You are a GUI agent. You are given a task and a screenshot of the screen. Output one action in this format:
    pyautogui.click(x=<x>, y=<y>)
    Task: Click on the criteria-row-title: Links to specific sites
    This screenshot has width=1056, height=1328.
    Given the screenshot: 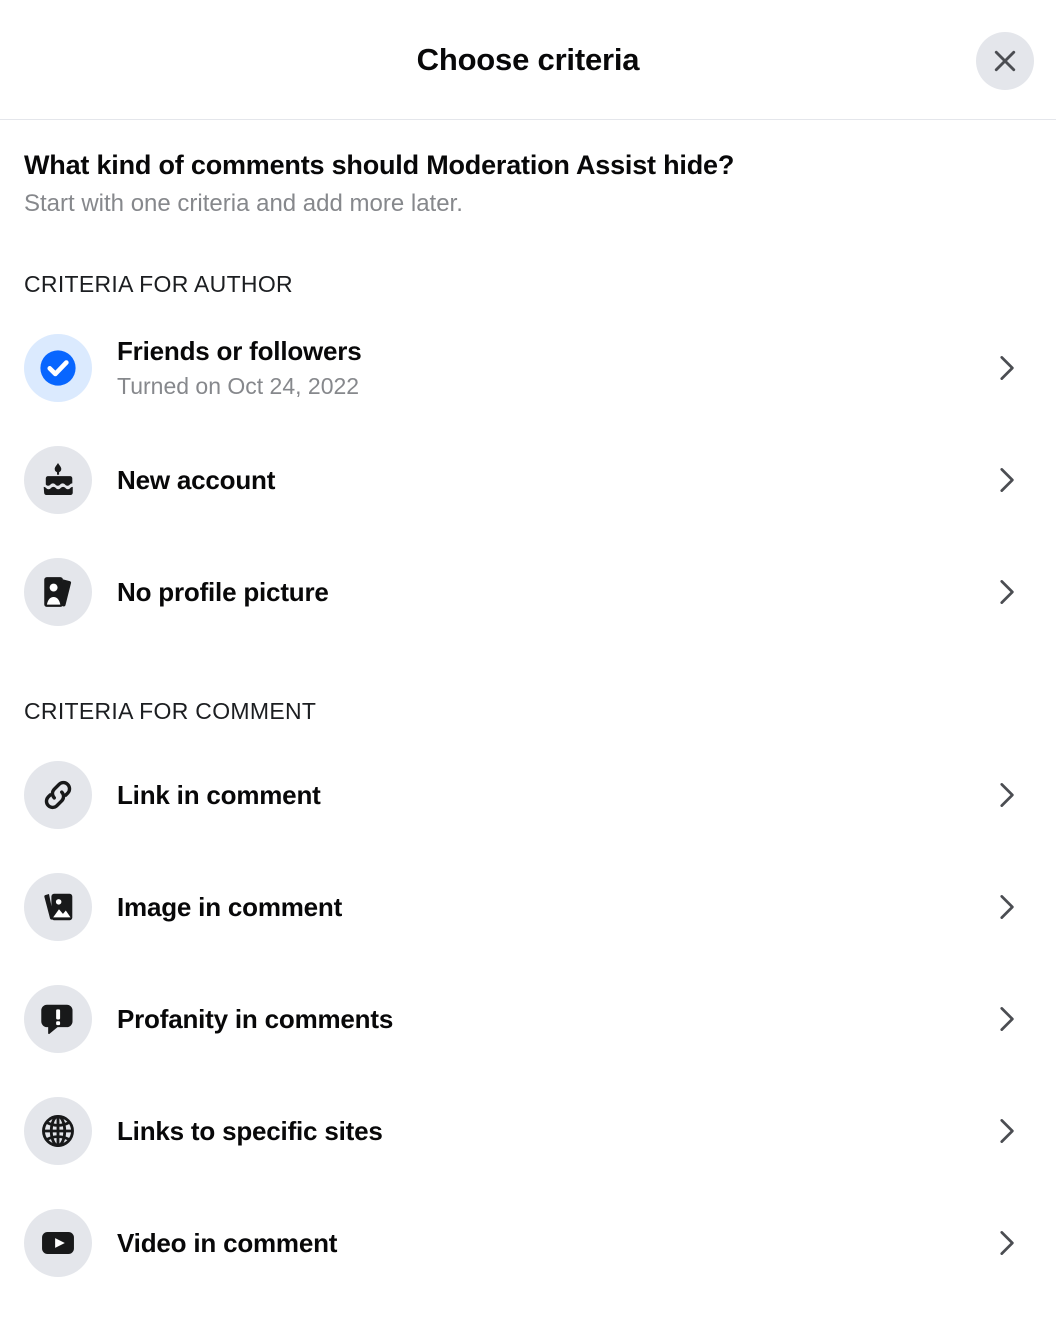 What is the action you would take?
    pyautogui.click(x=250, y=1130)
    